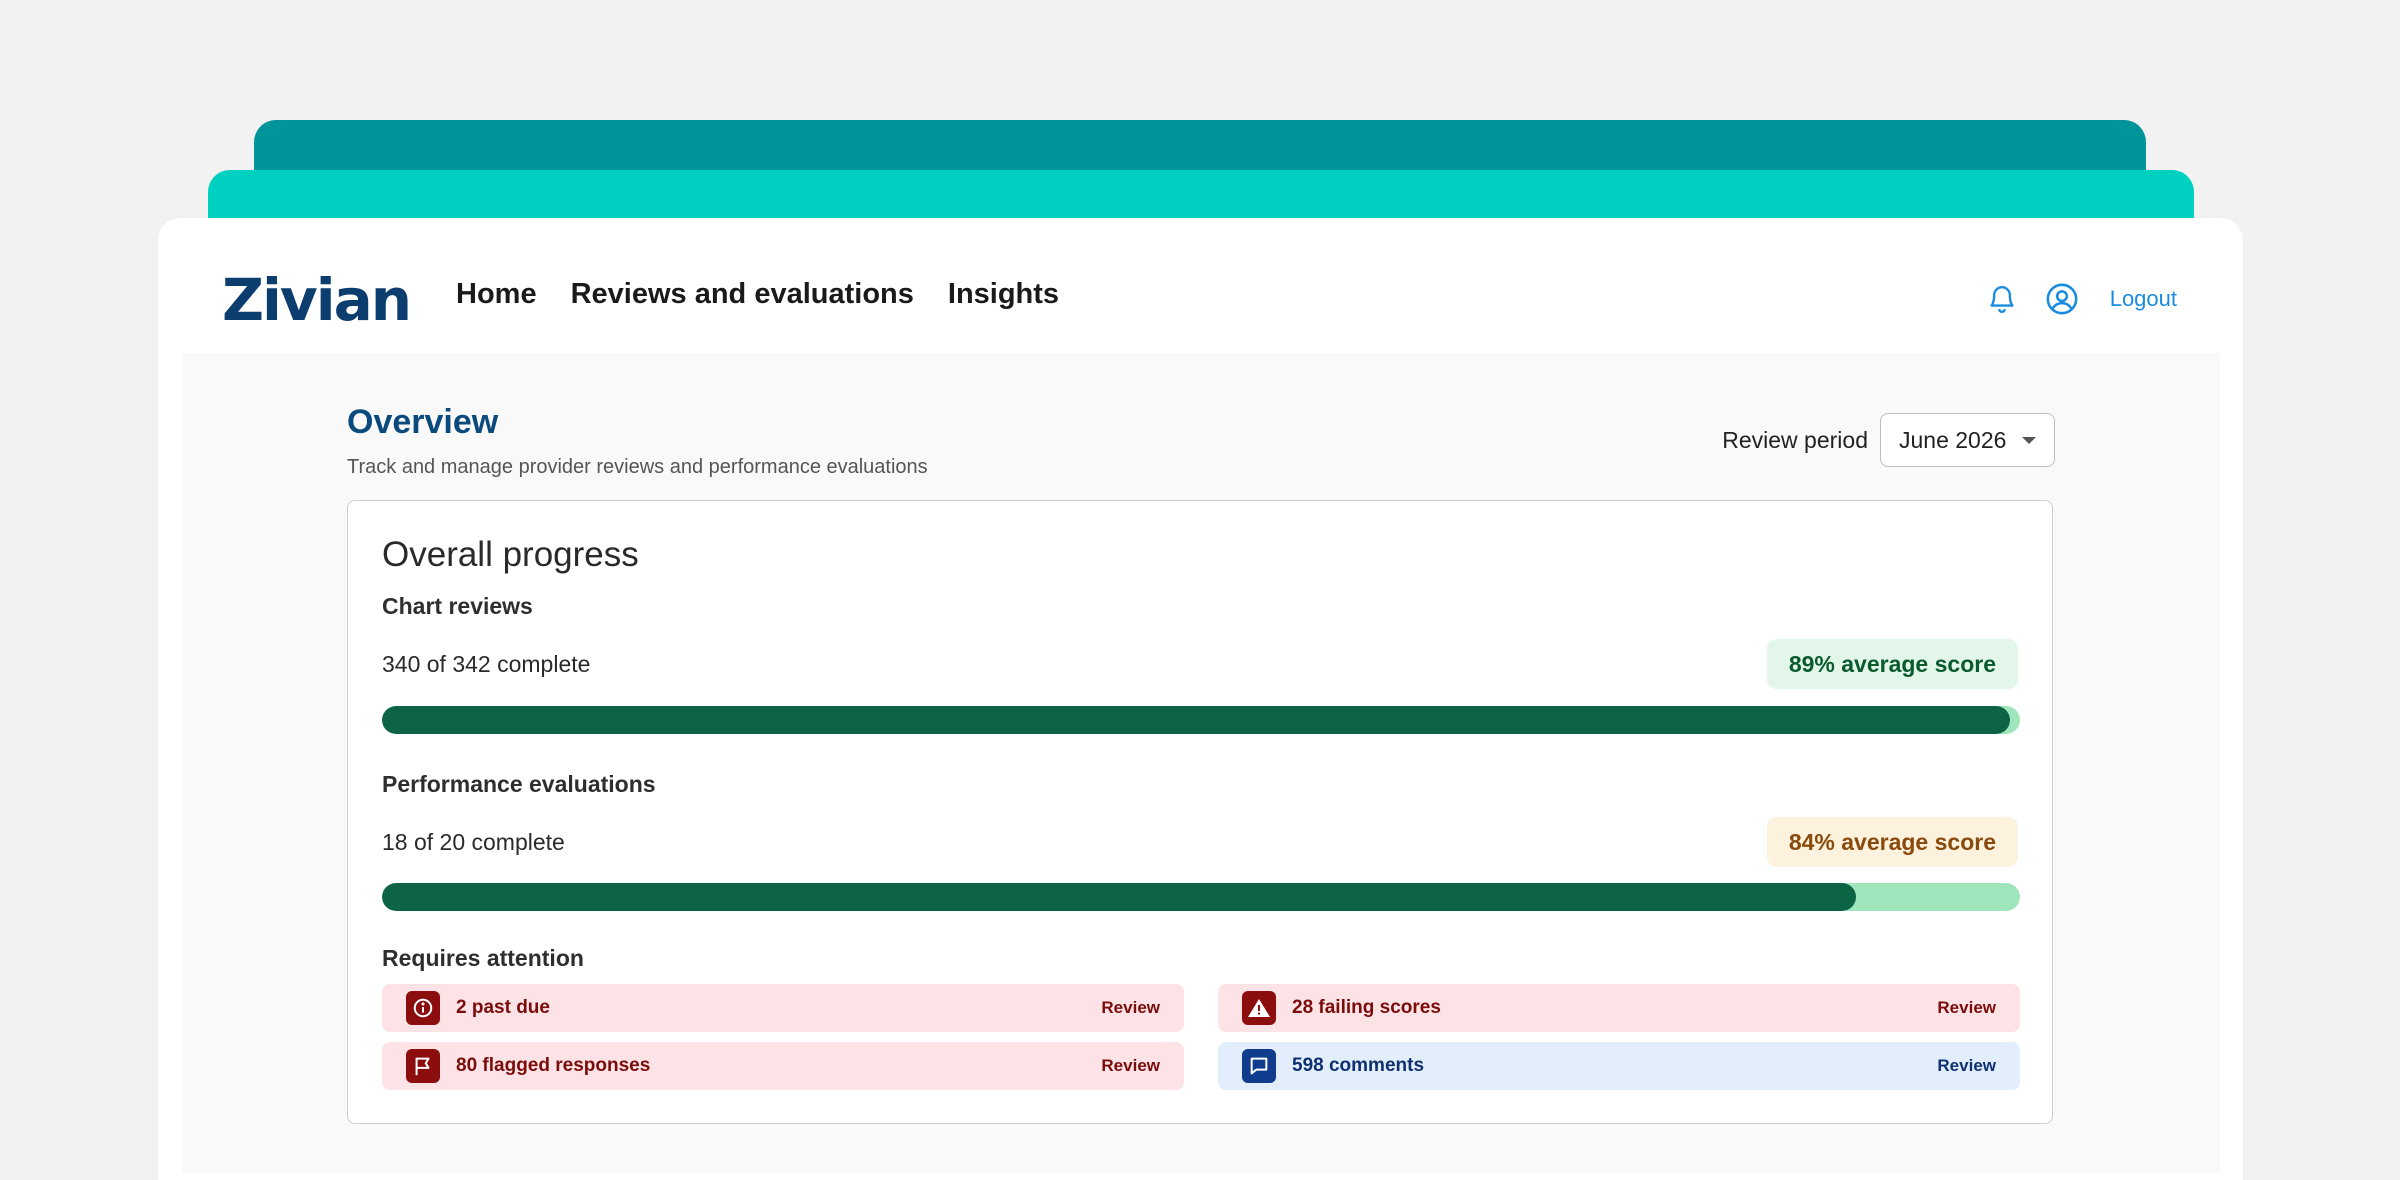 Image resolution: width=2400 pixels, height=1180 pixels. Describe the element at coordinates (1259, 1066) in the screenshot. I see `comment-icon` at that location.